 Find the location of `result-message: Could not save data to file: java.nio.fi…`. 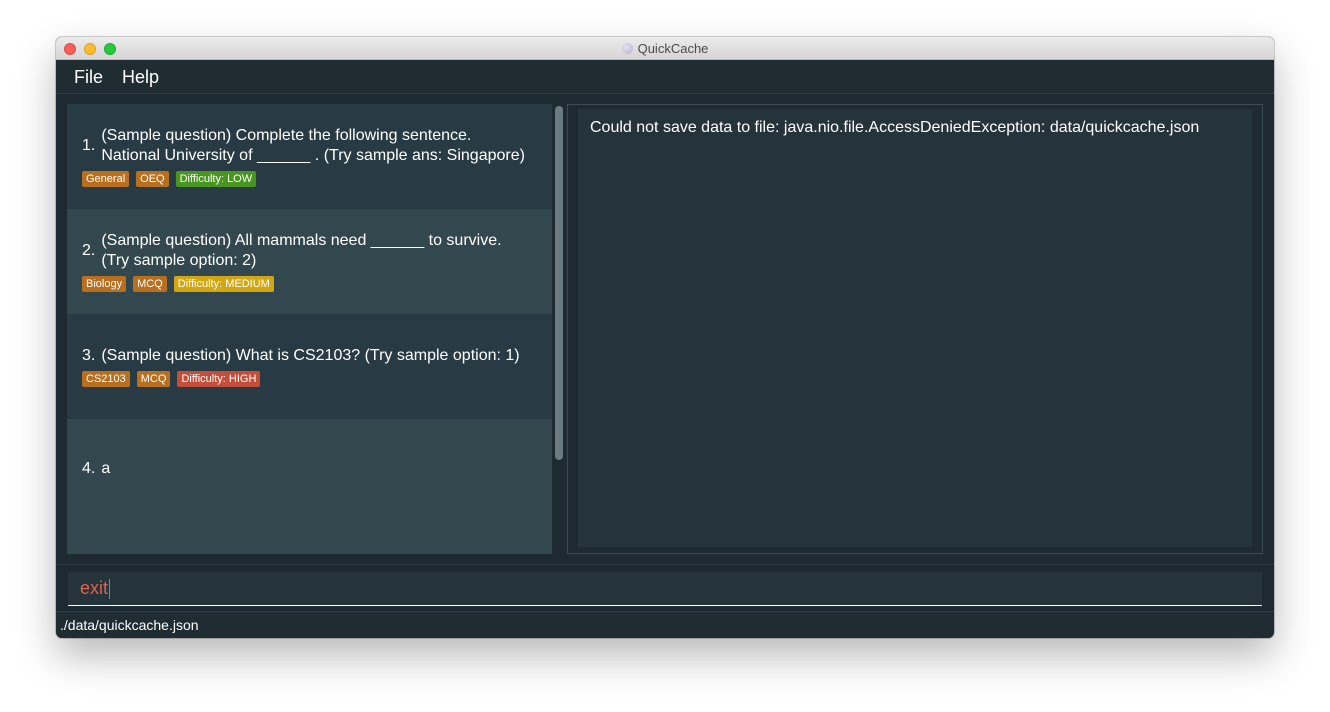

result-message: Could not save data to file: java.nio.fi… is located at coordinates (895, 127).